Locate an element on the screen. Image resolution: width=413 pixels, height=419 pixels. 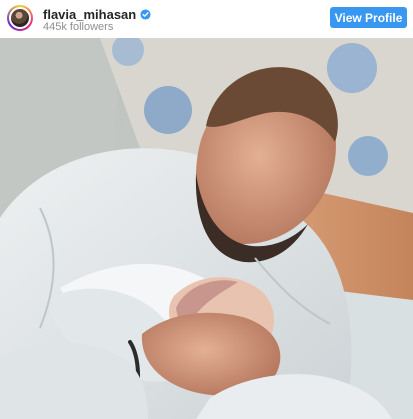
username: flavia_mihasan is located at coordinates (89, 14).